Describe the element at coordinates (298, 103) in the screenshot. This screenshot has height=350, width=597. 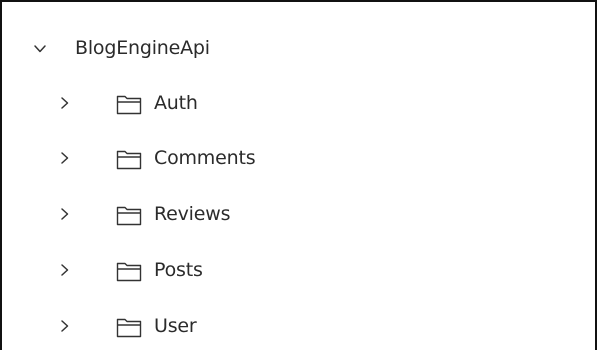
I see `tree-item-auth: Auth` at that location.